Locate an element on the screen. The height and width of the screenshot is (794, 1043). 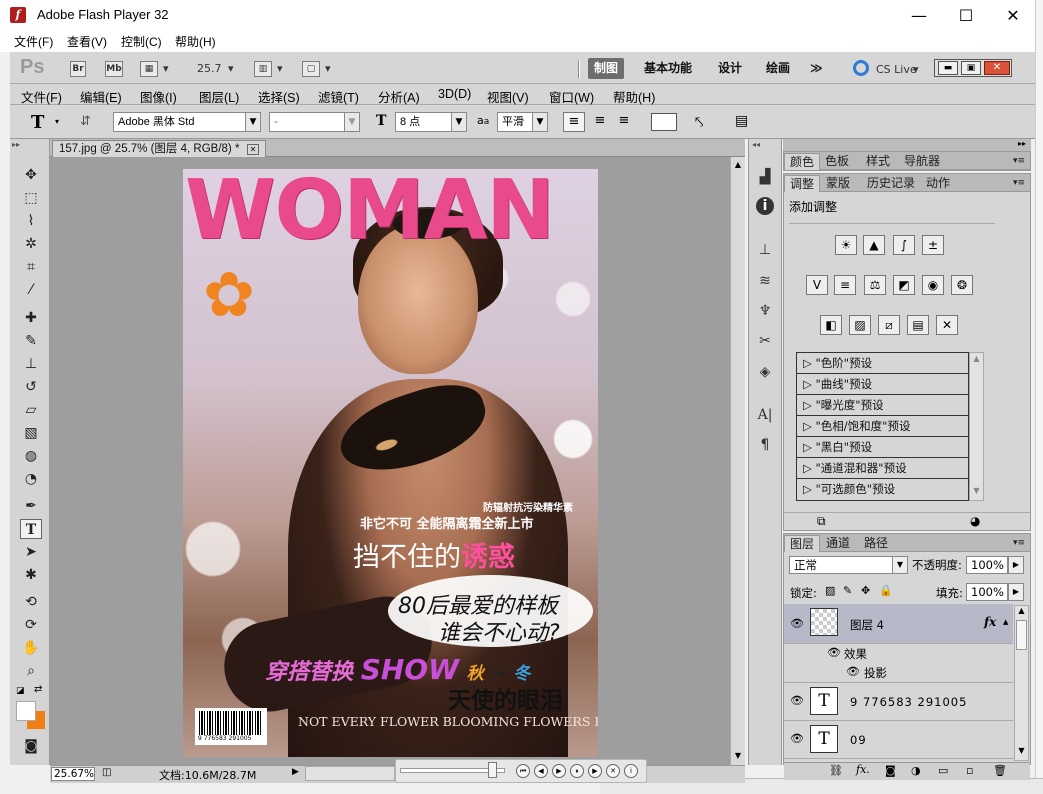
foreground-color-swatch is located at coordinates (26, 711).